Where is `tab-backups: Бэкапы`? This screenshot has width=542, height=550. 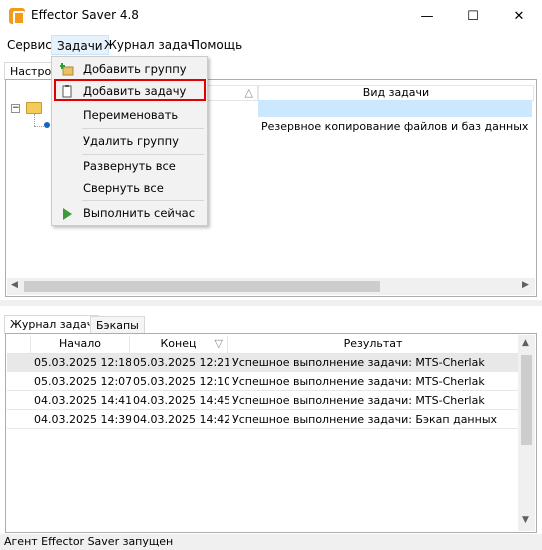 tab-backups: Бэкапы is located at coordinates (117, 325).